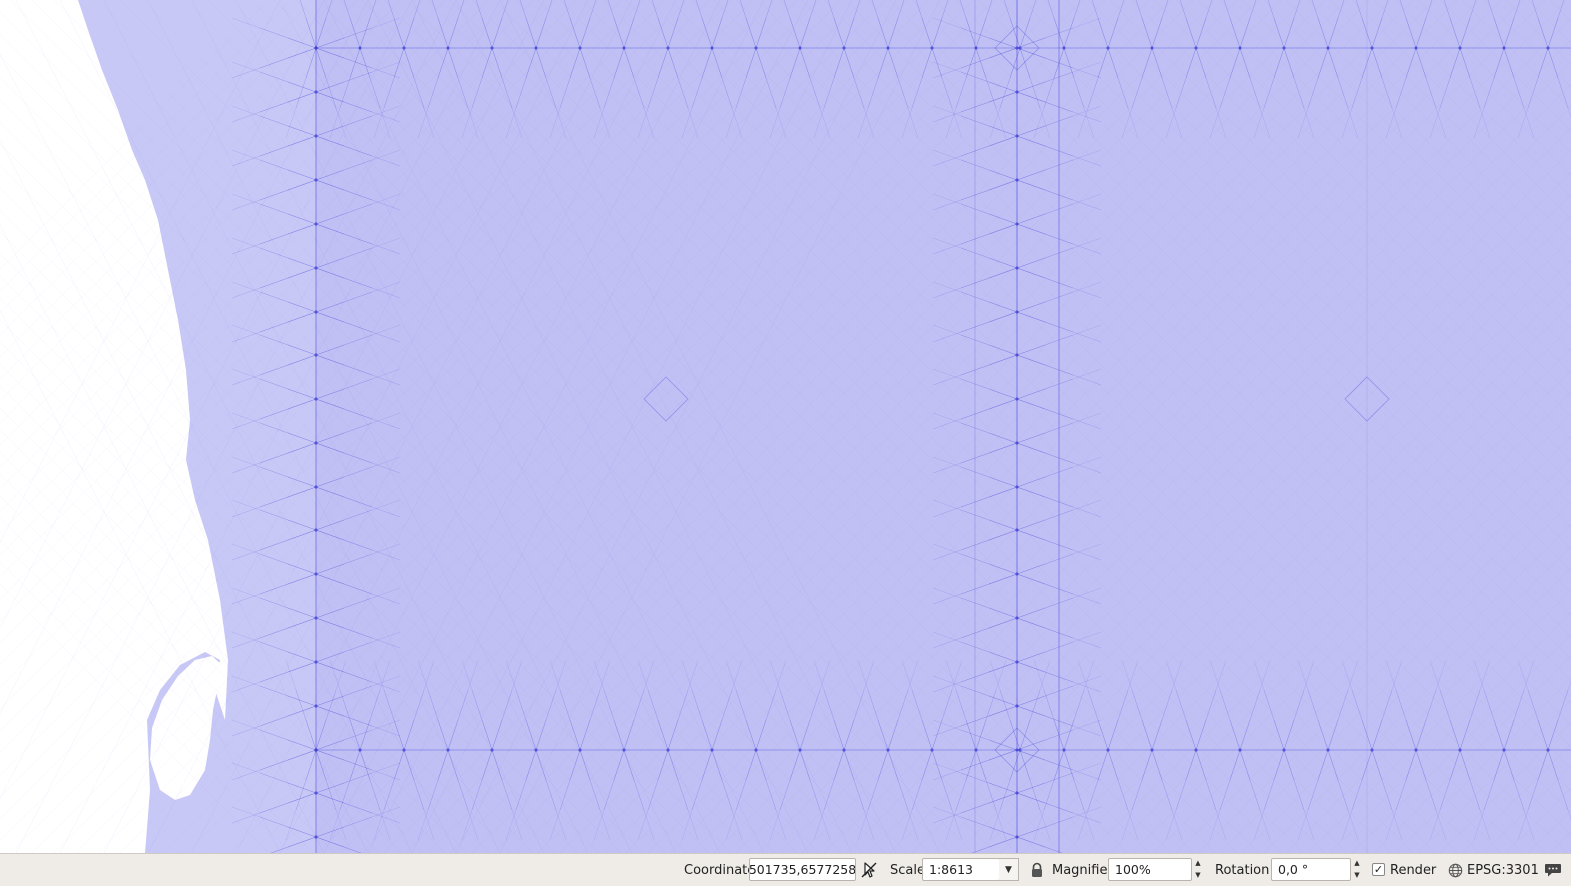 The image size is (1571, 886). I want to click on magnifier-field: 100%, so click(1150, 869).